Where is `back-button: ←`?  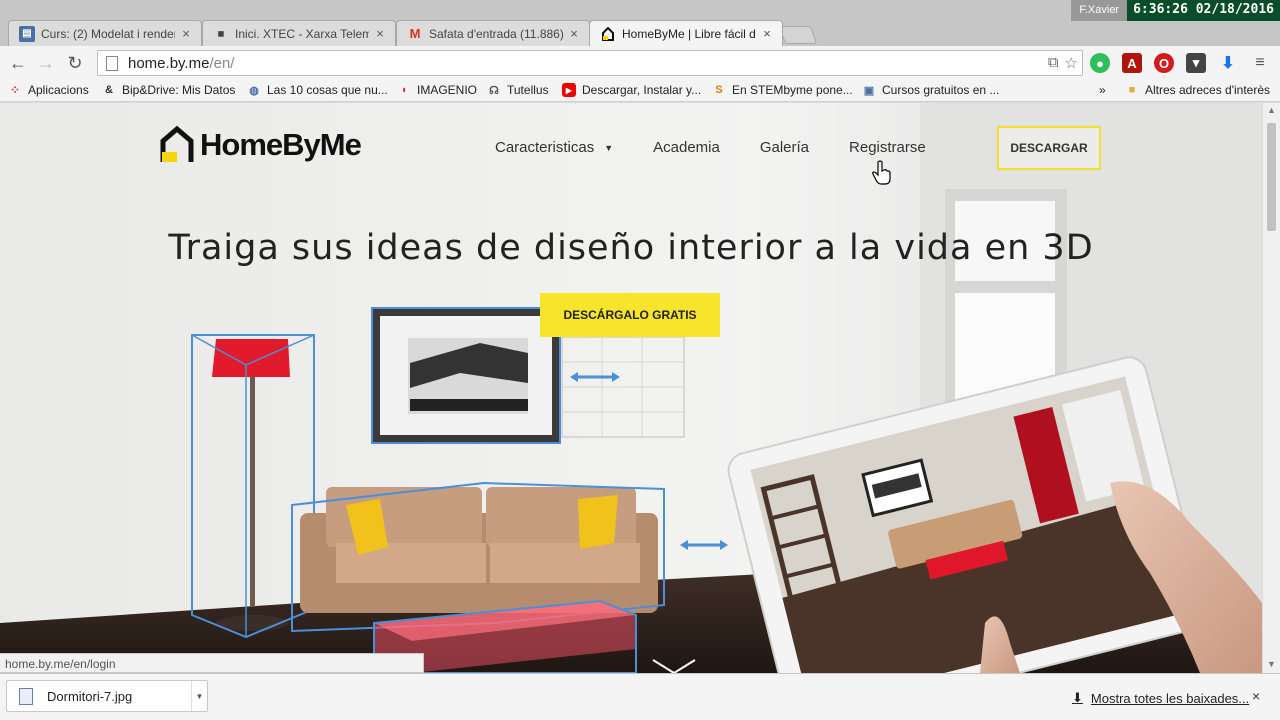
back-button: ← is located at coordinates (18, 63).